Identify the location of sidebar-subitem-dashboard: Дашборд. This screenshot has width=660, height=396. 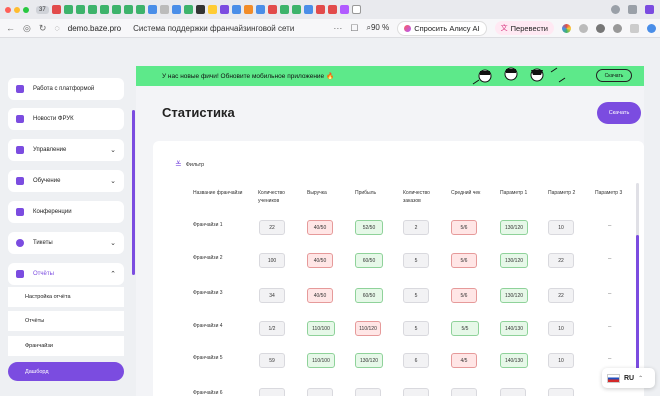
(66, 371).